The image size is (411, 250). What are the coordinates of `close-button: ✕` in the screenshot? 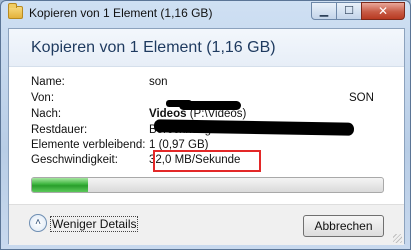 It's located at (383, 11).